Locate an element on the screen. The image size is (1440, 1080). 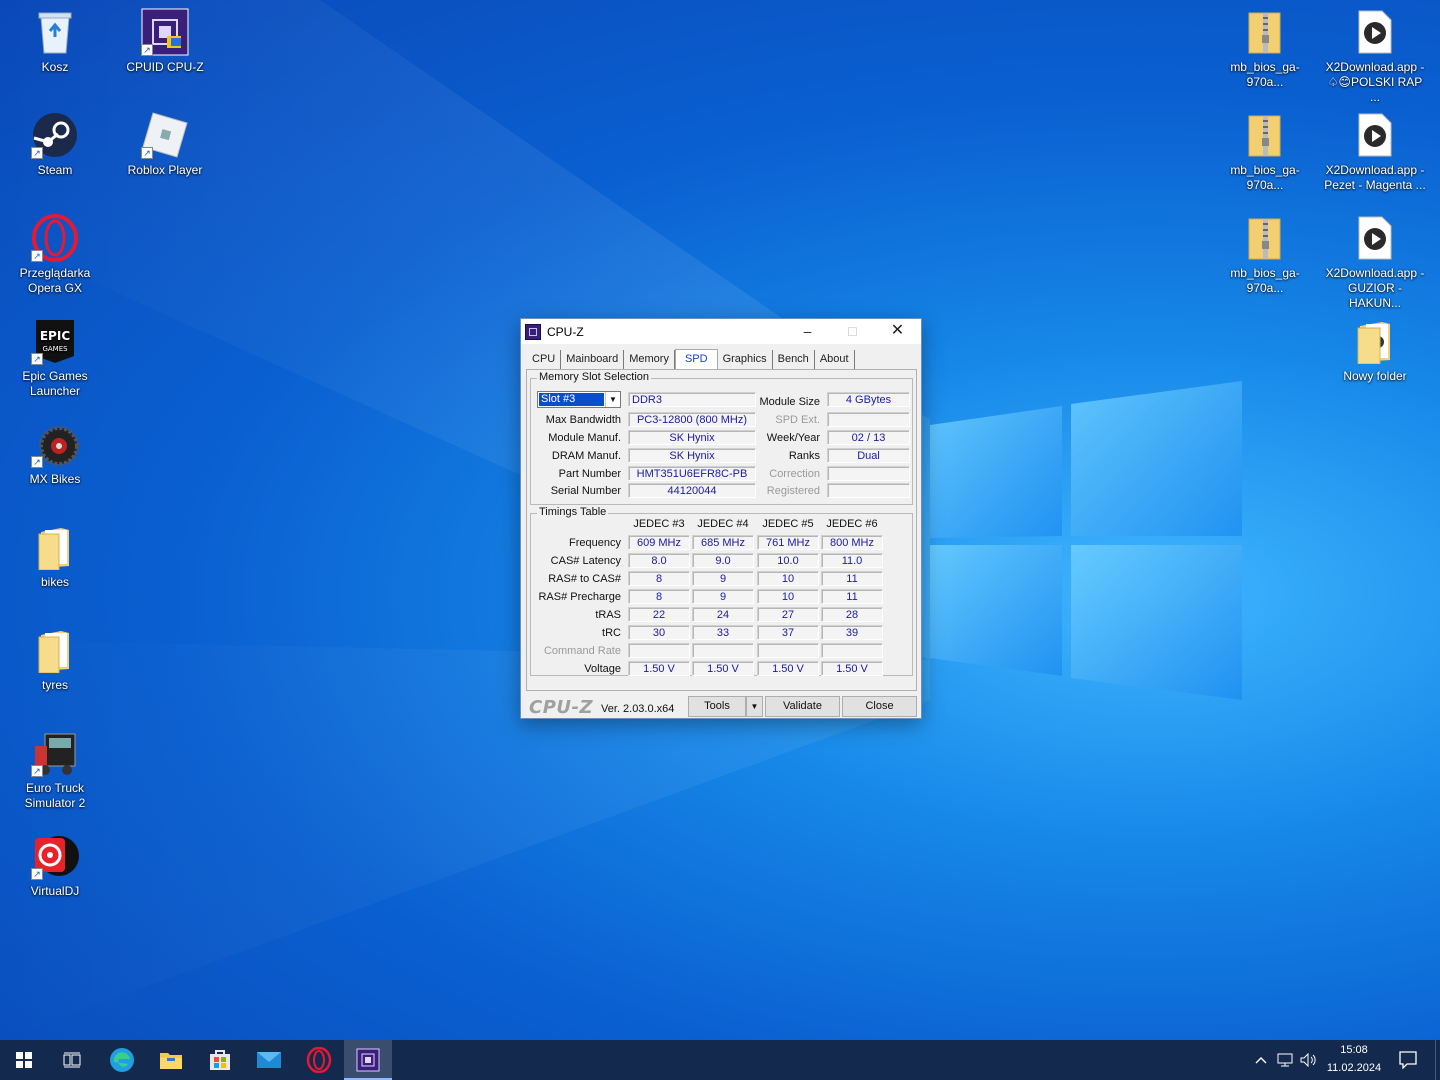
serial-number-value: 44120044 is located at coordinates (692, 490).